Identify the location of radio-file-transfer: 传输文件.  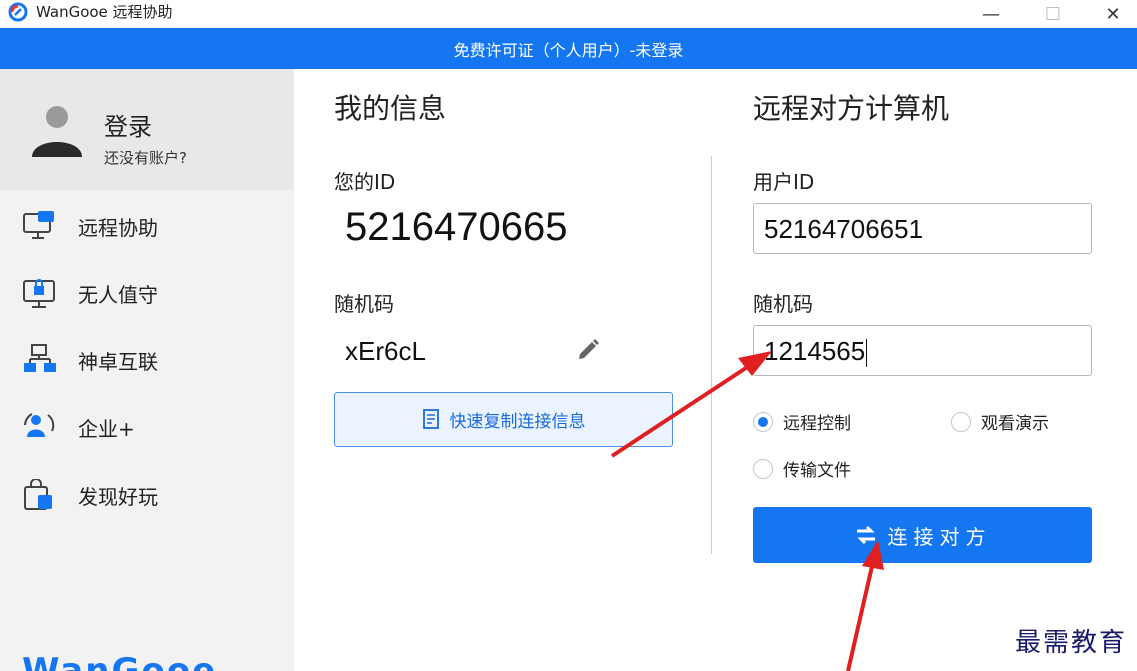
(802, 468).